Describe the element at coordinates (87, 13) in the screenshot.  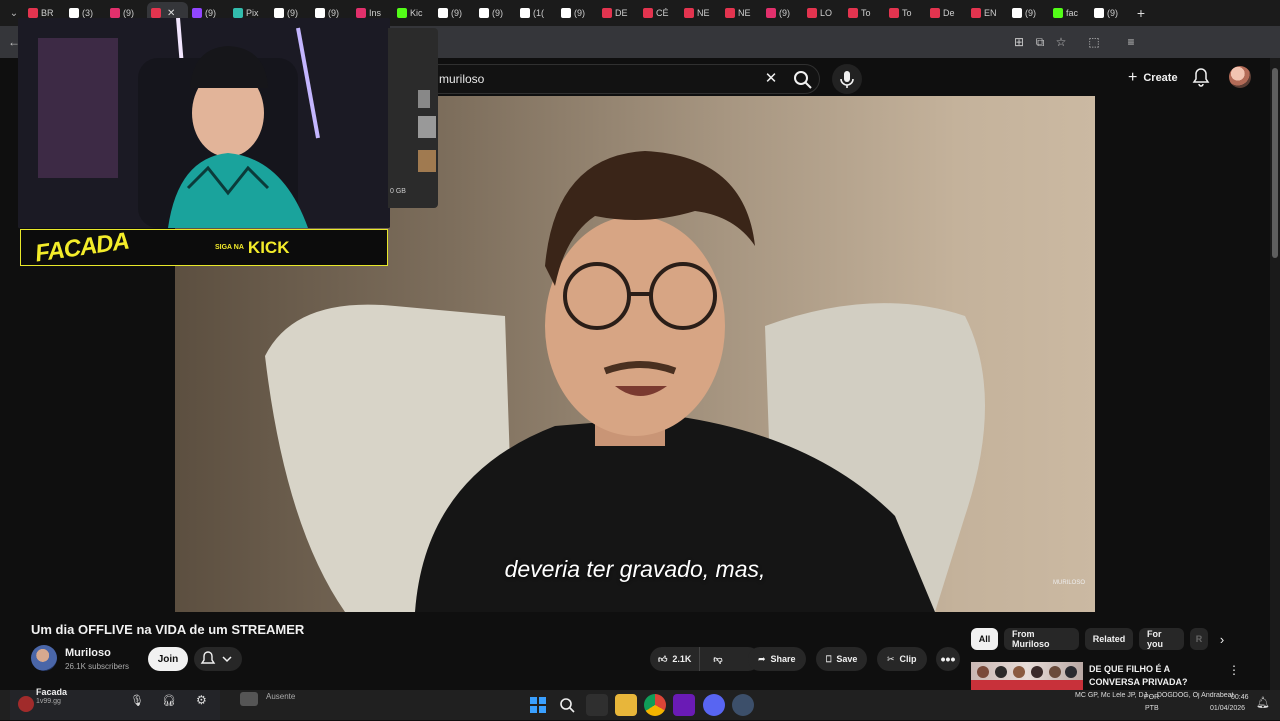
I see `tab-label: (3)` at that location.